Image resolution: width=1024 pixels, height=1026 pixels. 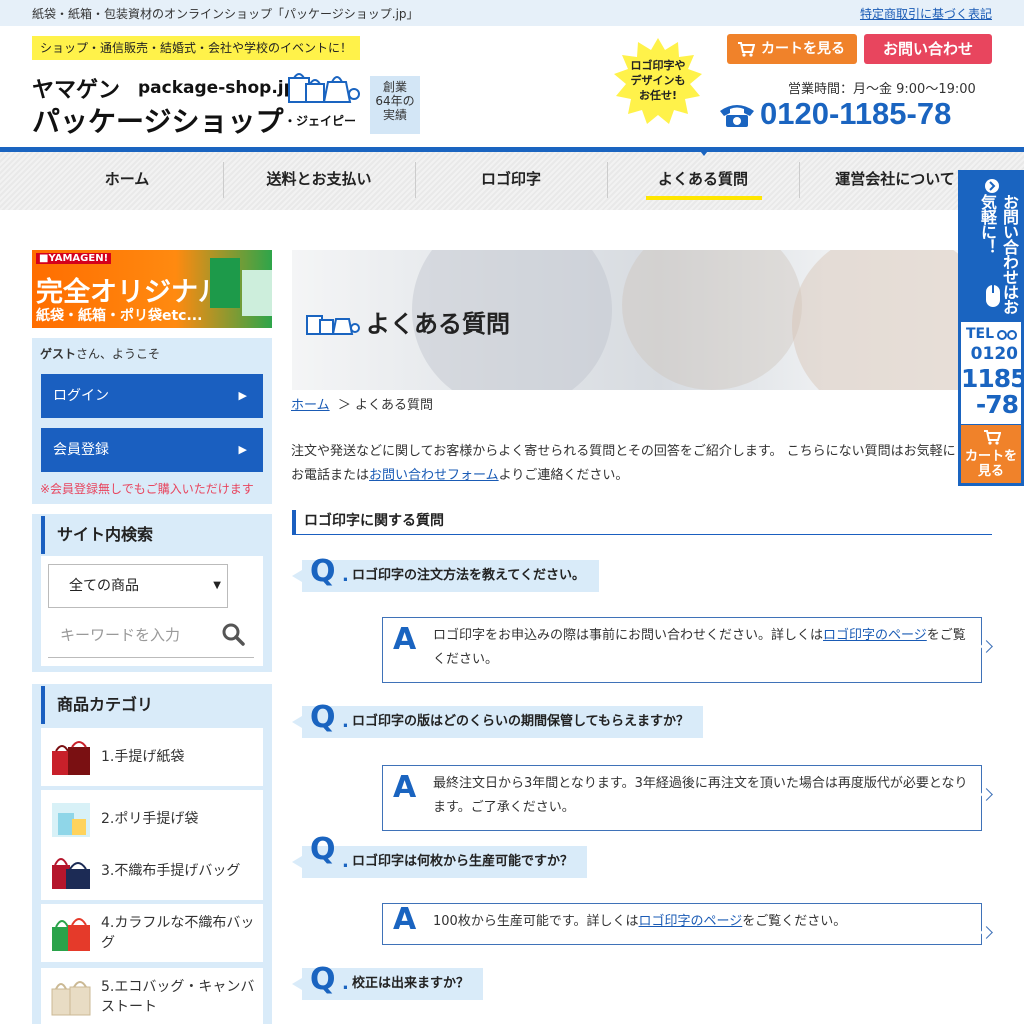 I want to click on business-hours: 営業時間：月〜金 9:00〜19:00, so click(x=882, y=89).